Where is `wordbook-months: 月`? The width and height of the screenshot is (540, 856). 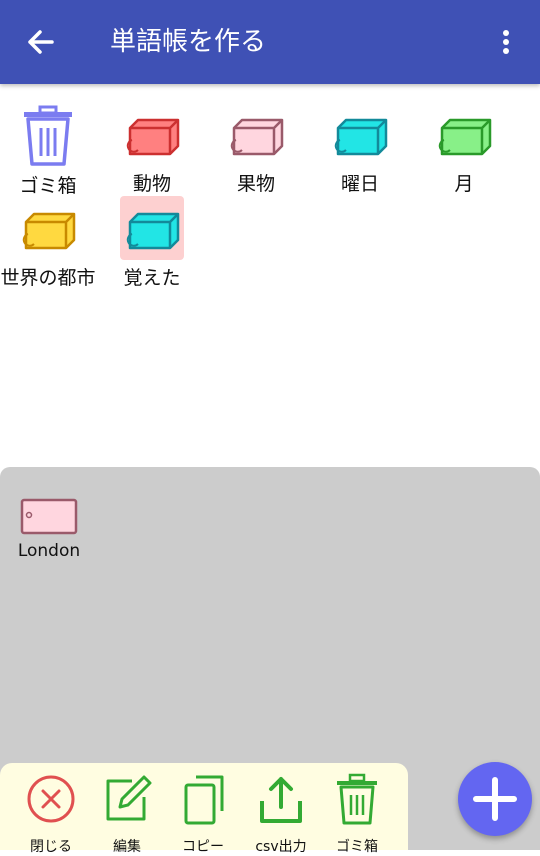 wordbook-months: 月 is located at coordinates (464, 145).